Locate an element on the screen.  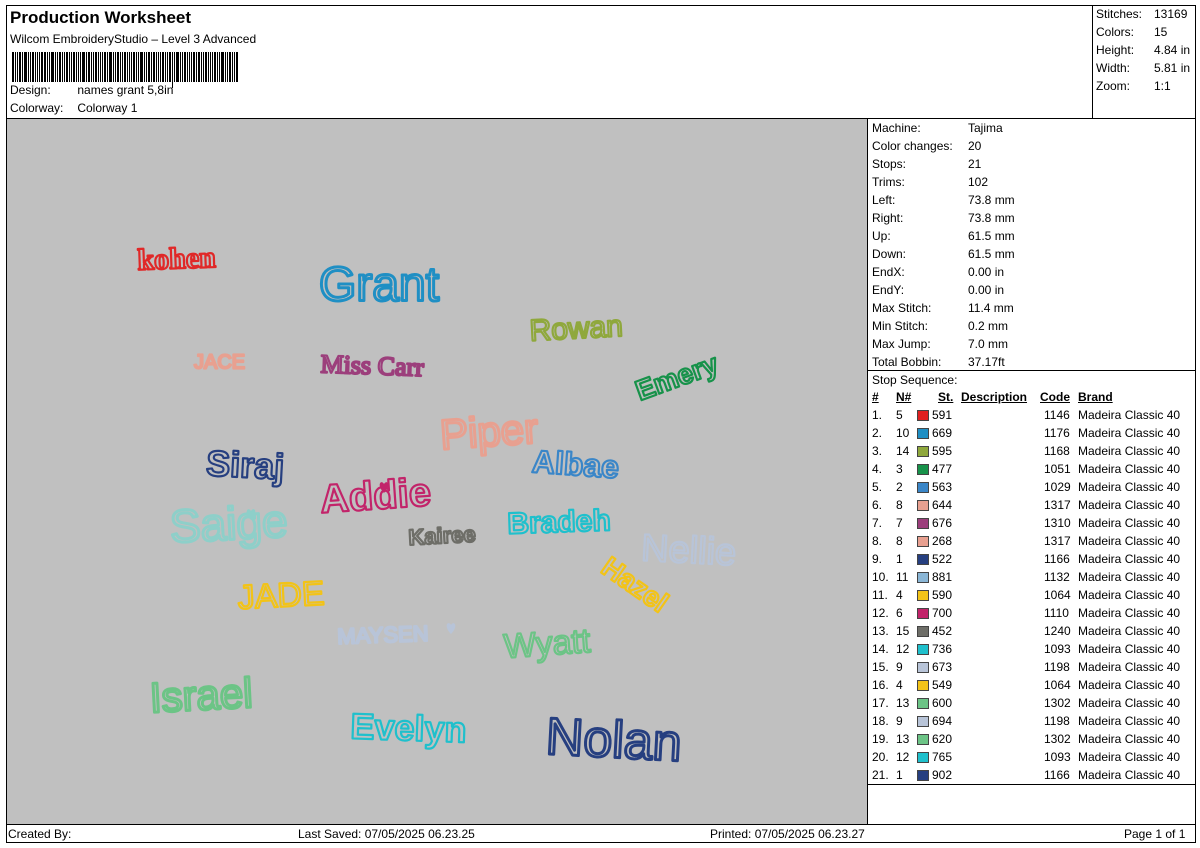
stat-label: Zoom: is located at coordinates (1113, 86).